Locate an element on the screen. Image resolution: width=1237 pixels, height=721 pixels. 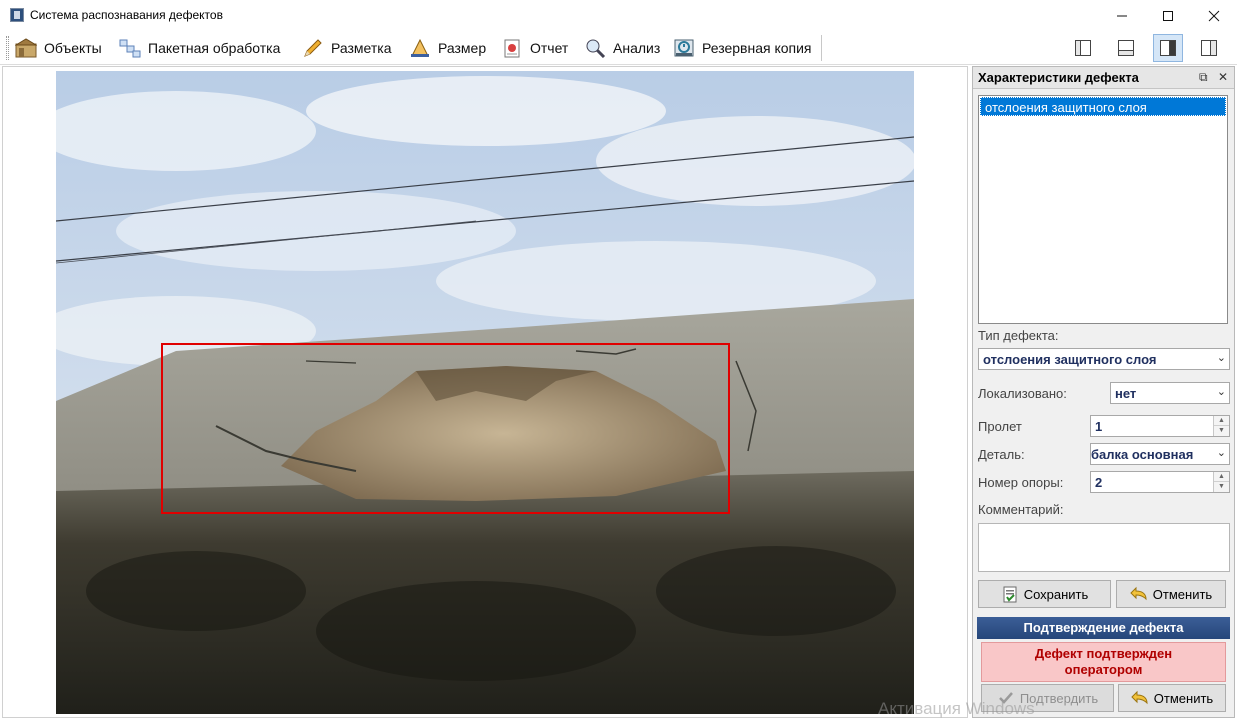
toolbar-size-button: Размер is located at coordinates (447, 48).